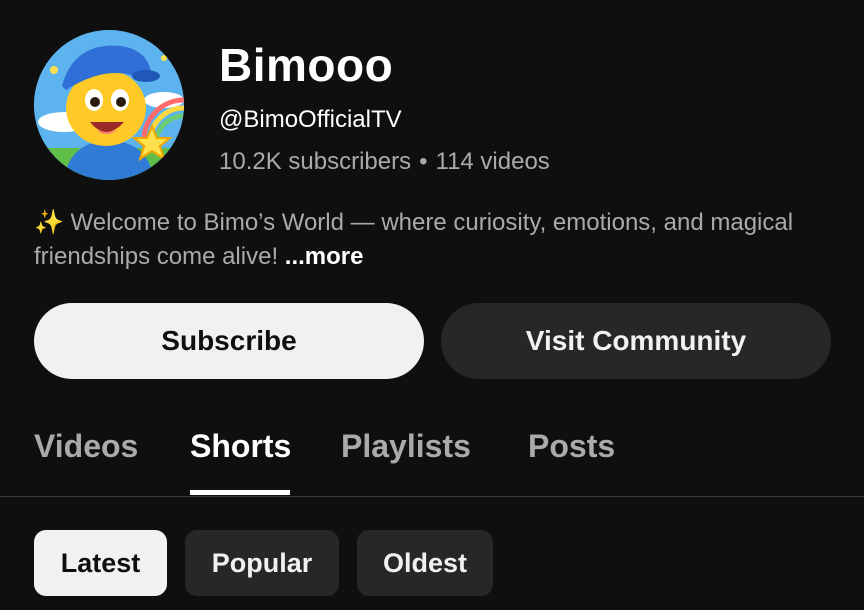 Image resolution: width=864 pixels, height=610 pixels. Describe the element at coordinates (315, 161) in the screenshot. I see `subscriber-count: 10.2K subscribers` at that location.